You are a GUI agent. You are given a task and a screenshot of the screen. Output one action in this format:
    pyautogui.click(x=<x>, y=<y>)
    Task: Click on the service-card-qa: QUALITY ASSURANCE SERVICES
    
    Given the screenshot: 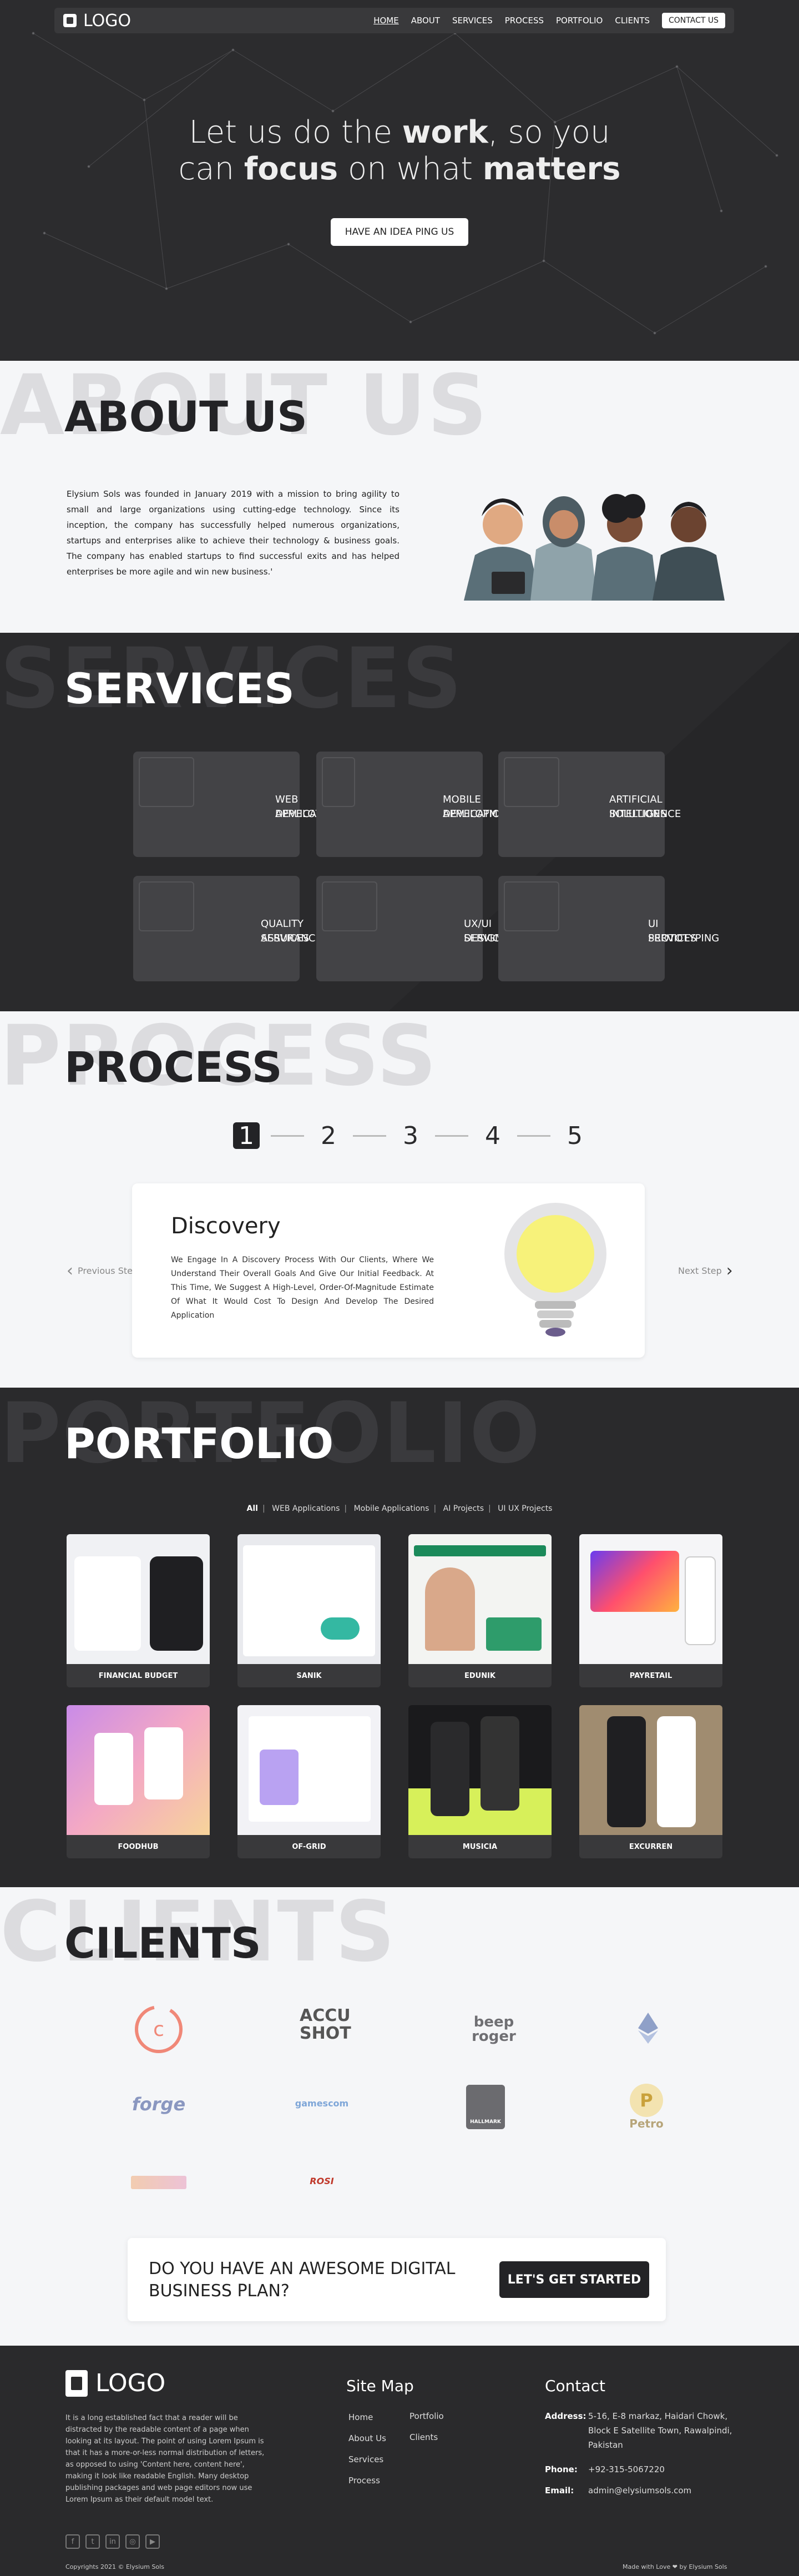 What is the action you would take?
    pyautogui.click(x=228, y=928)
    